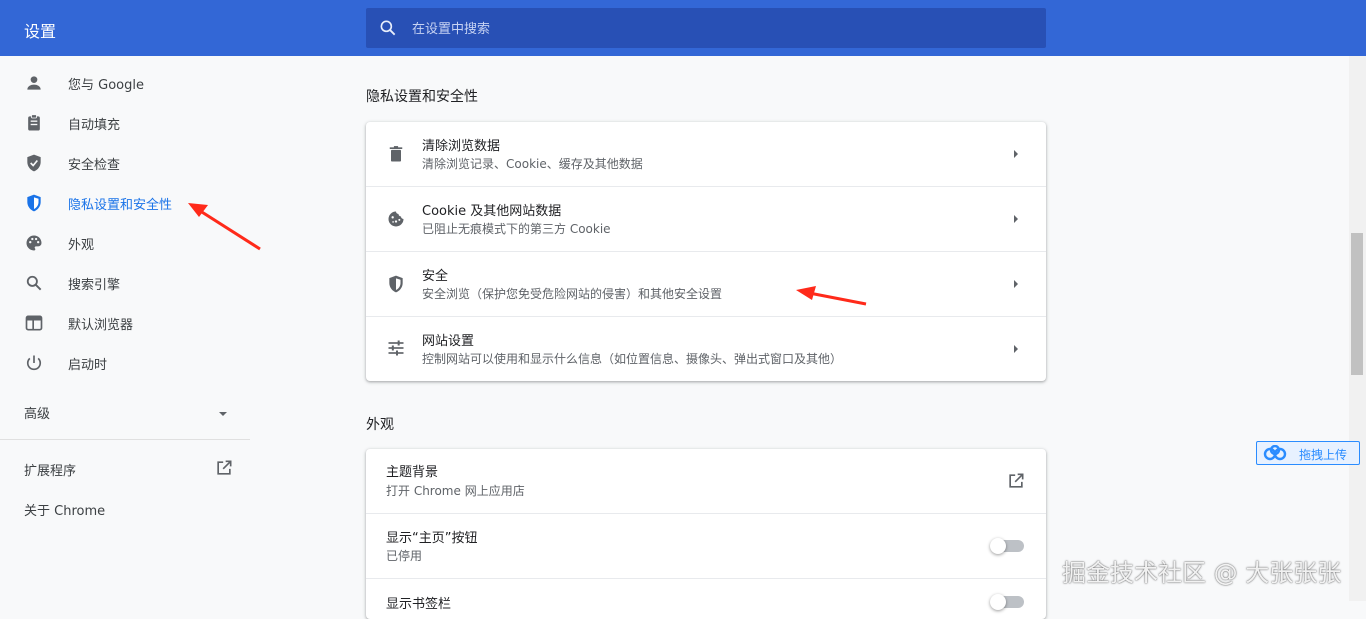 The height and width of the screenshot is (619, 1366). What do you see at coordinates (706, 599) in the screenshot?
I see `row-bookmarks-bar: 显示书签栏` at bounding box center [706, 599].